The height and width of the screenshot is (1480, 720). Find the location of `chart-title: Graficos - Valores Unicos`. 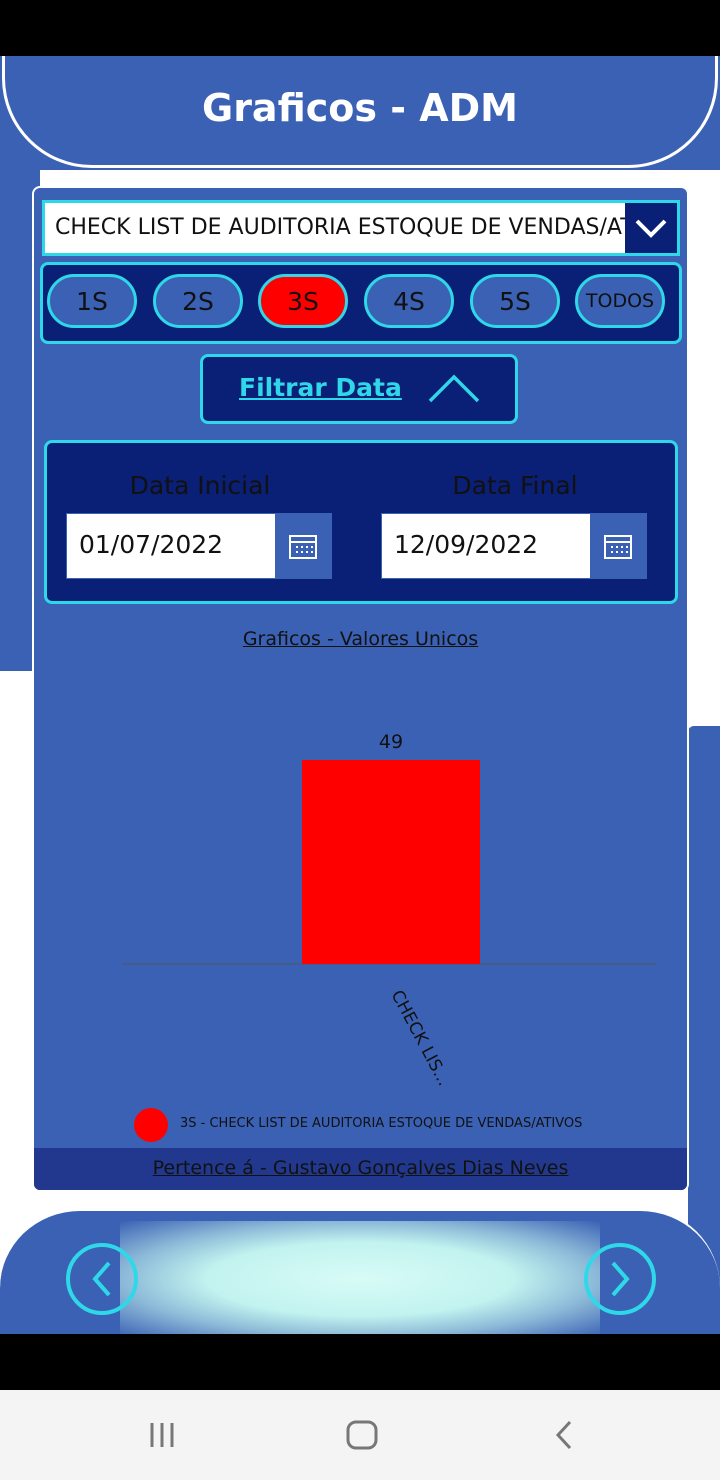

chart-title: Graficos - Valores Unicos is located at coordinates (360, 639).